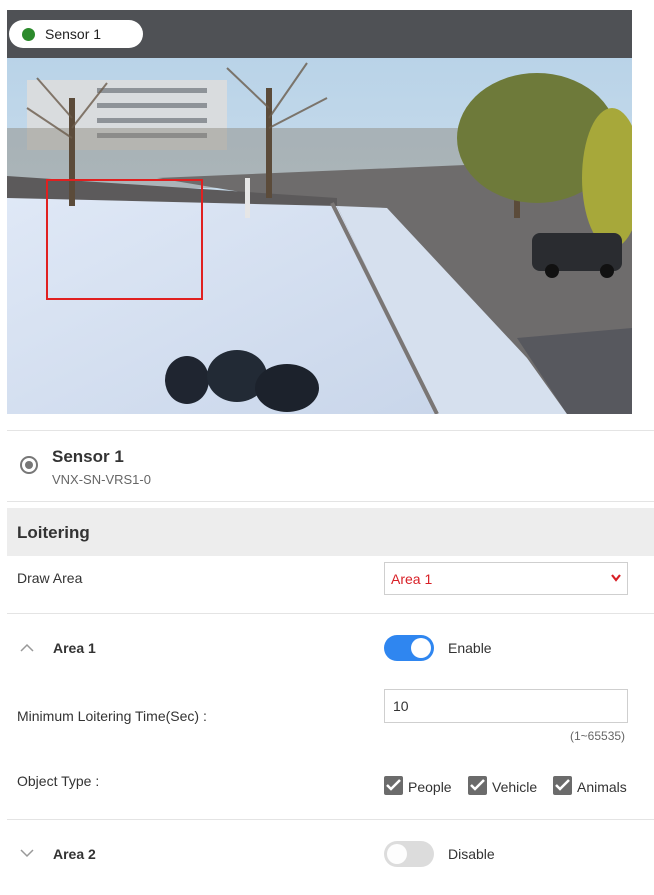 The width and height of the screenshot is (654, 895). What do you see at coordinates (50, 578) in the screenshot?
I see `draw-area-label: Draw Area` at bounding box center [50, 578].